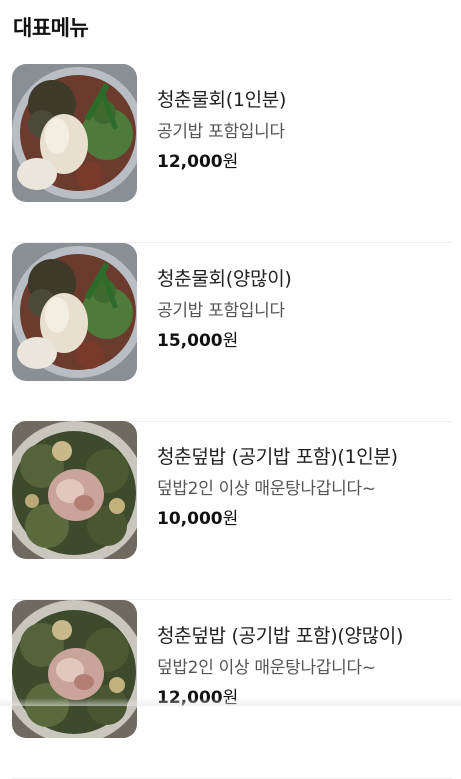  I want to click on price-amount: 15,000, so click(190, 341).